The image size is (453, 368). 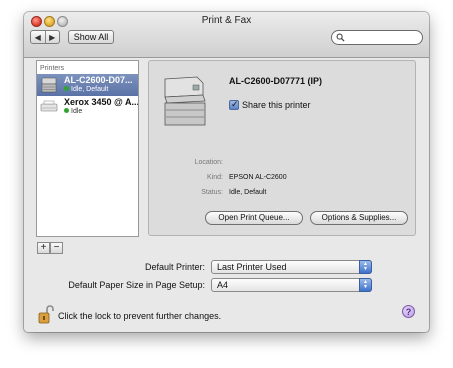 What do you see at coordinates (91, 37) in the screenshot?
I see `show-all-button: Show All` at bounding box center [91, 37].